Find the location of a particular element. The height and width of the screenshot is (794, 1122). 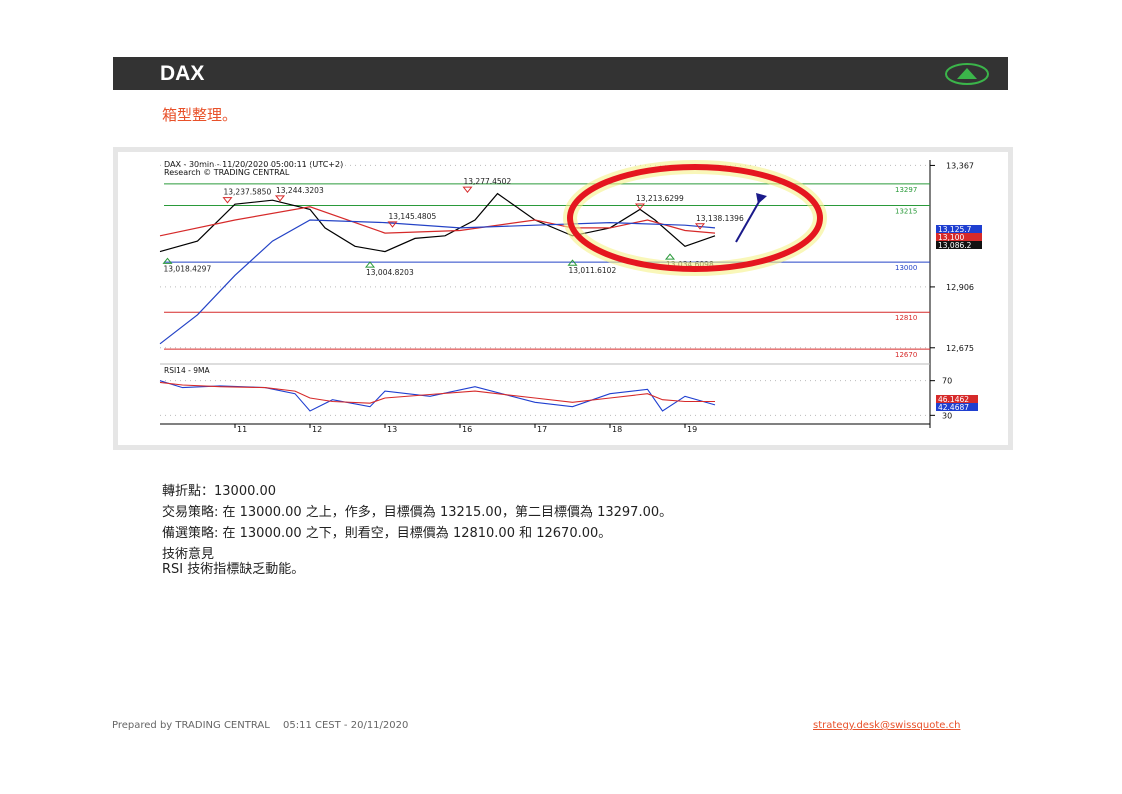

y-tick-label: 13,367 is located at coordinates (960, 165).